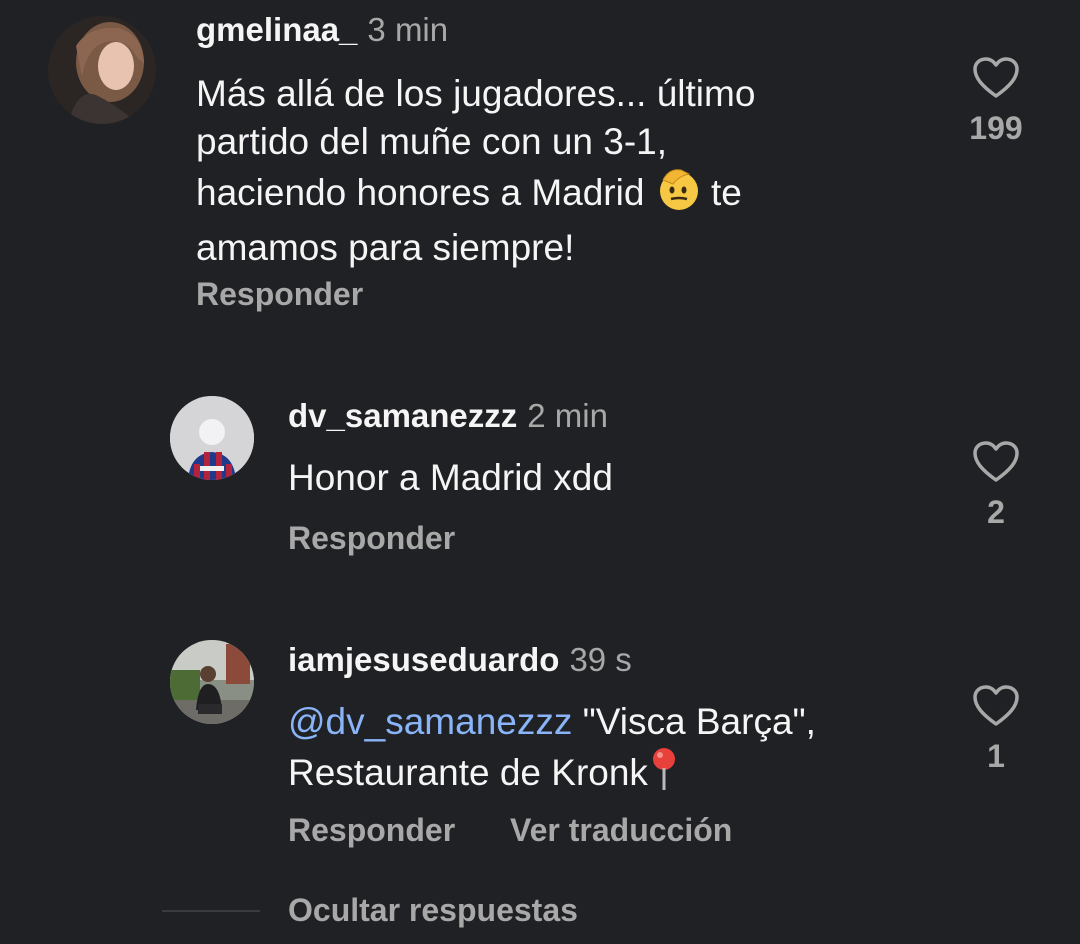 This screenshot has height=944, width=1080. I want to click on like-count: 2, so click(996, 512).